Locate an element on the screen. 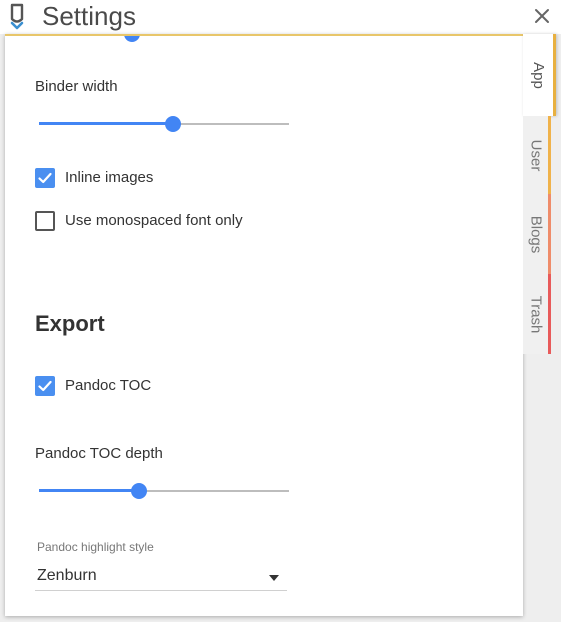 The image size is (561, 622). tab-app-label: App is located at coordinates (538, 75).